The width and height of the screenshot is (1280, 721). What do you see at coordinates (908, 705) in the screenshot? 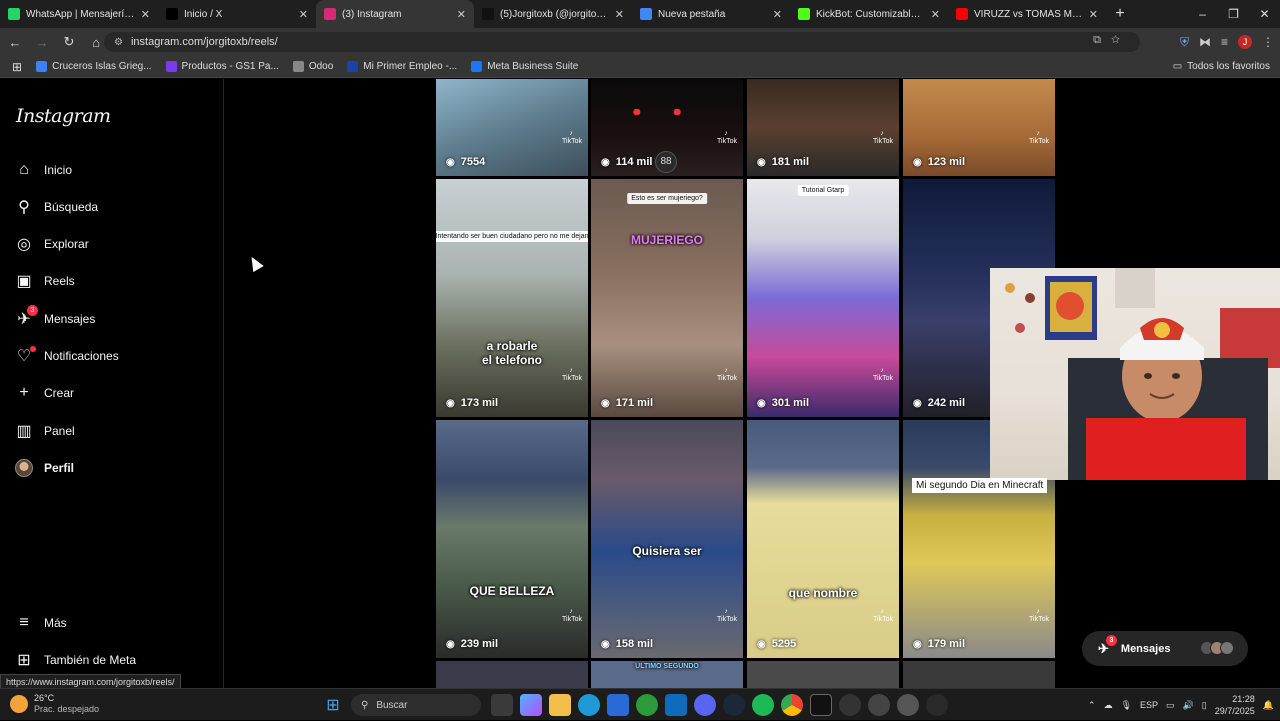
I see `app-icon` at bounding box center [908, 705].